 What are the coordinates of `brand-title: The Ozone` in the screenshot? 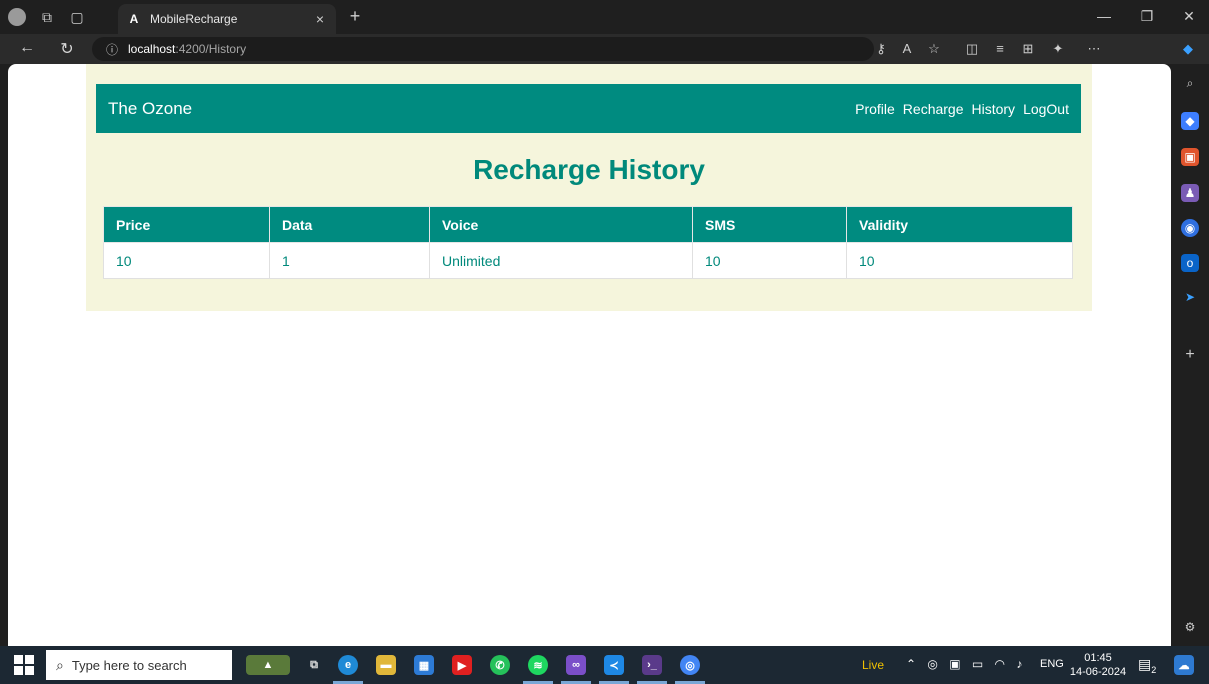 It's located at (477, 109).